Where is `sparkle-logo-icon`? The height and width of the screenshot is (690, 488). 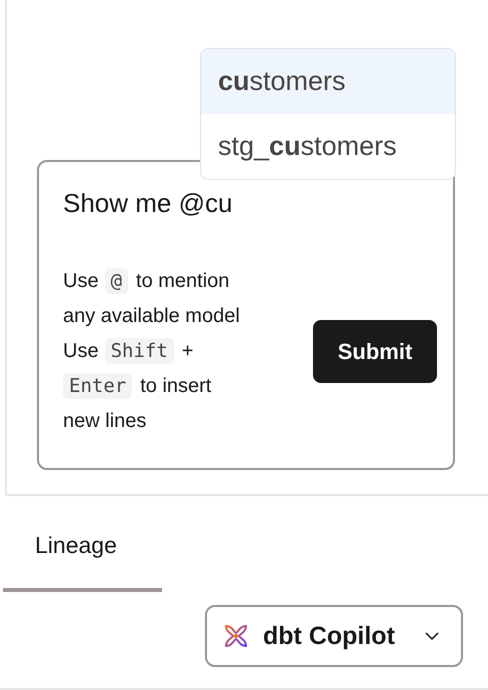
sparkle-logo-icon is located at coordinates (236, 636).